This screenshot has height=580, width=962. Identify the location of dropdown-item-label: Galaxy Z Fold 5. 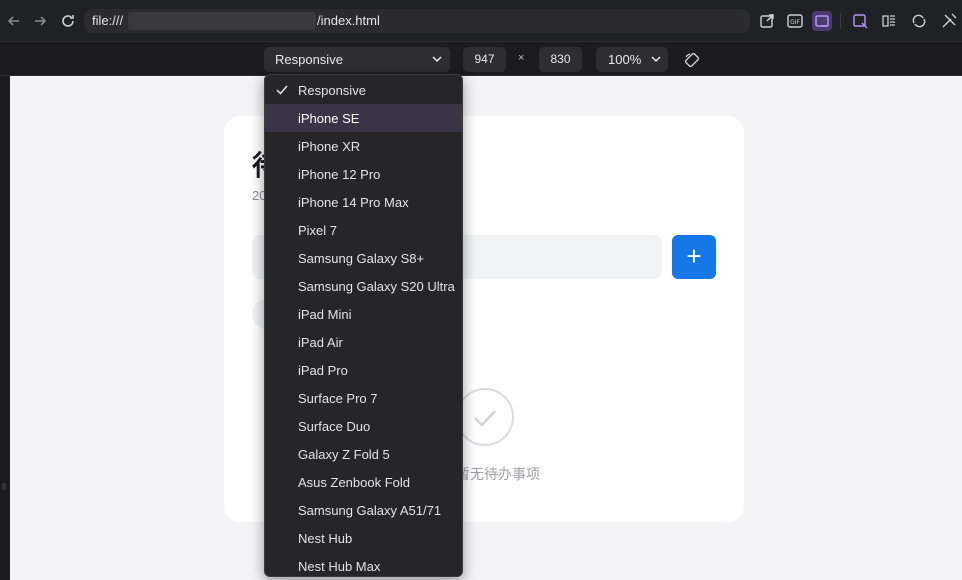
(344, 454).